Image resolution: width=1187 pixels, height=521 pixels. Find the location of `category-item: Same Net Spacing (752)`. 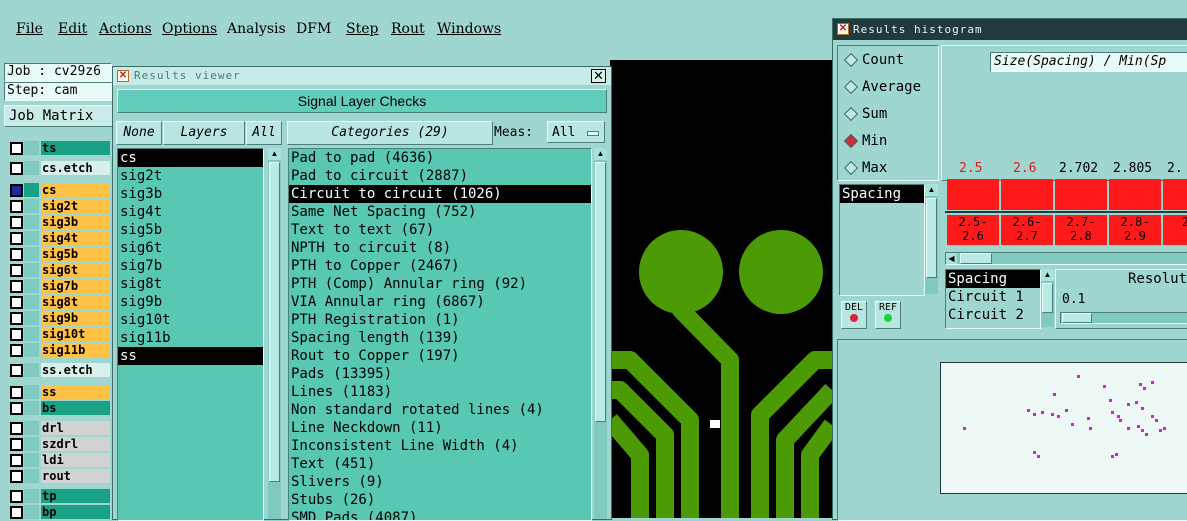

category-item: Same Net Spacing (752) is located at coordinates (440, 212).